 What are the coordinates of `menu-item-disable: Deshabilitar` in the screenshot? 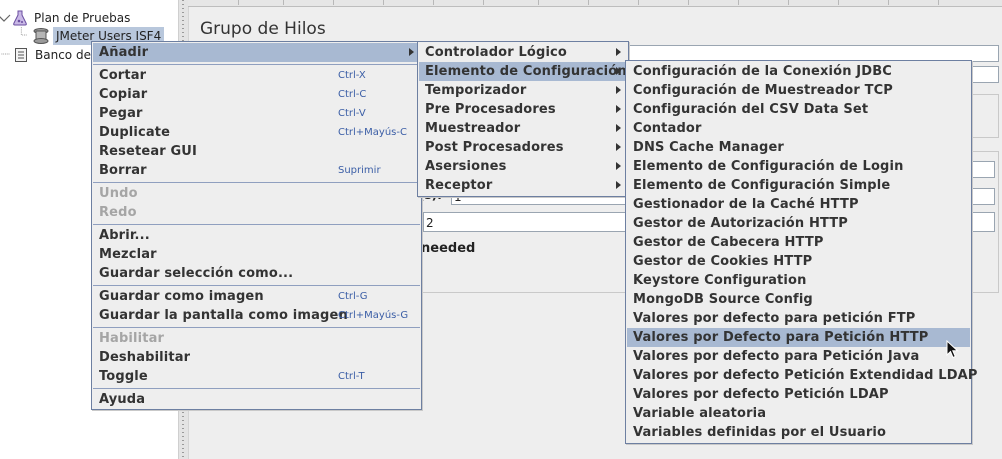 It's located at (256, 357).